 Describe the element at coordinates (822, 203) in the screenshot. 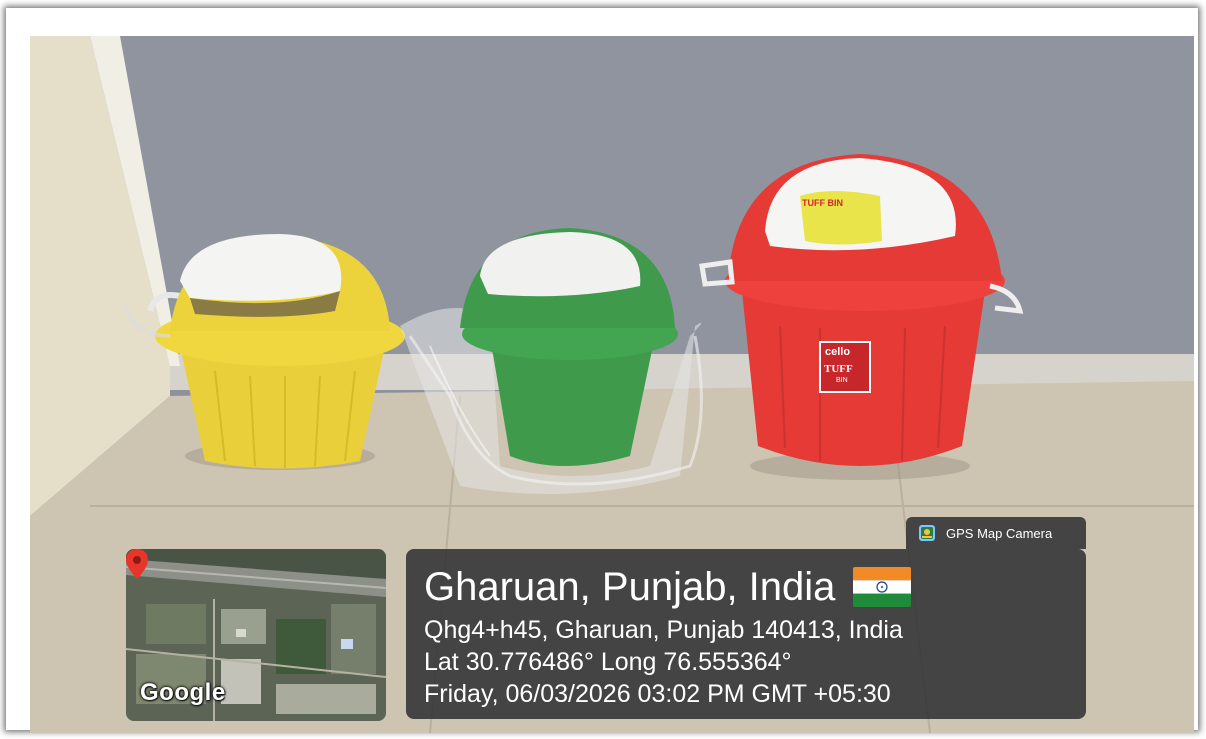

I see `red-lid-label: TUFF BIN` at that location.